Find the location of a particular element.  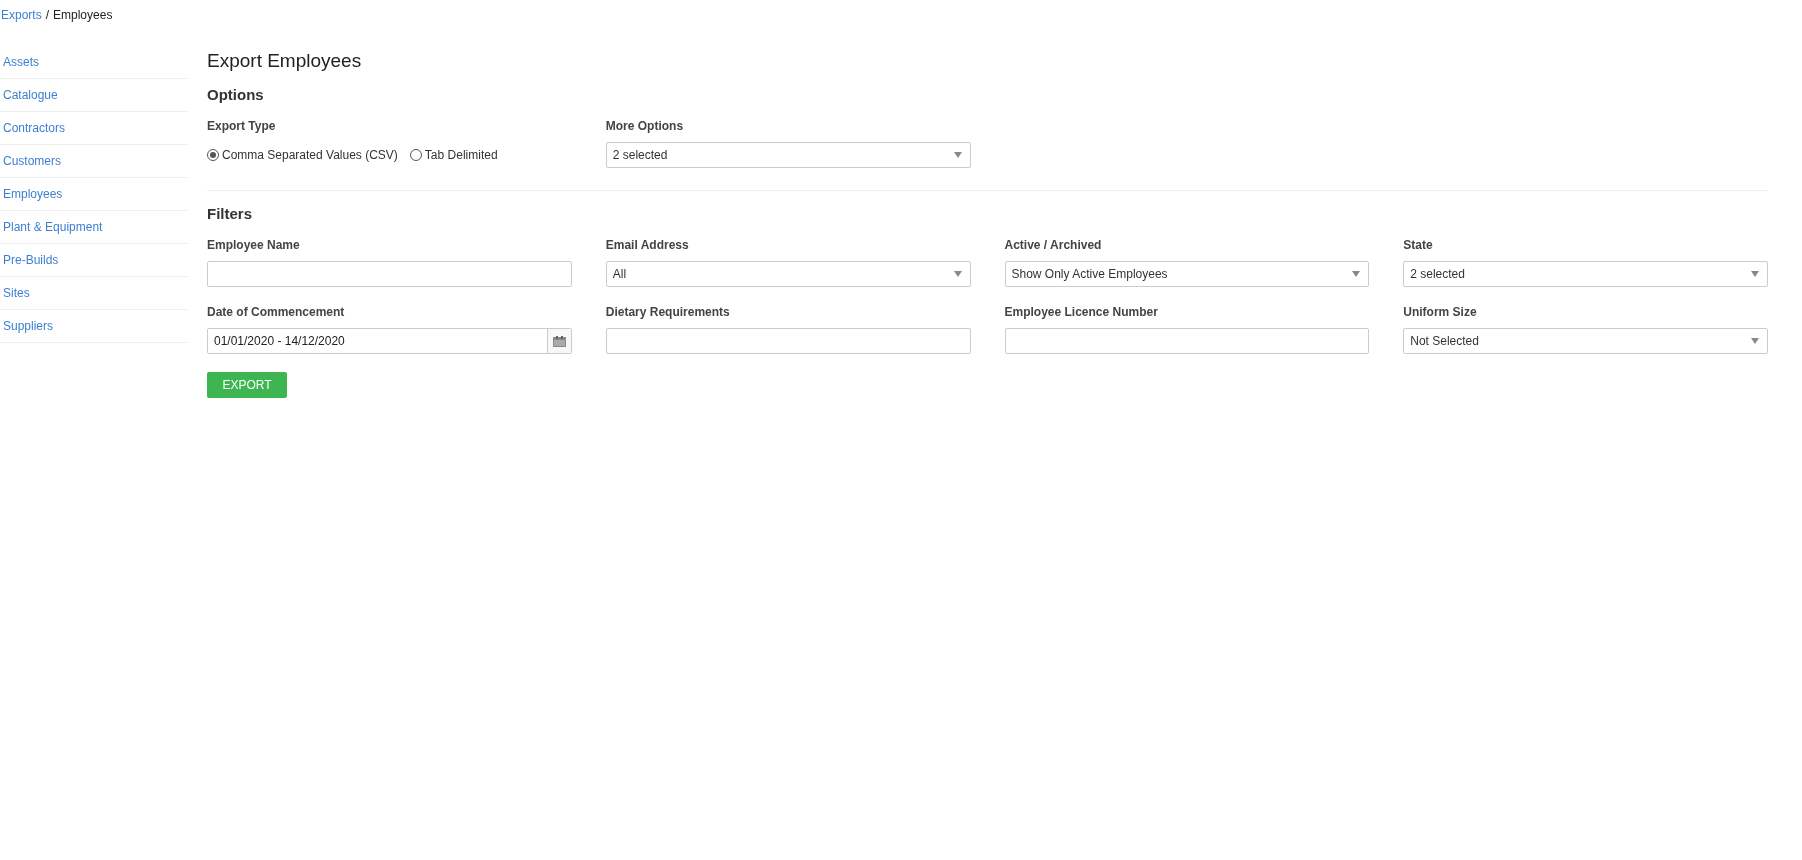

field-label: Uniform Size is located at coordinates (1440, 312).